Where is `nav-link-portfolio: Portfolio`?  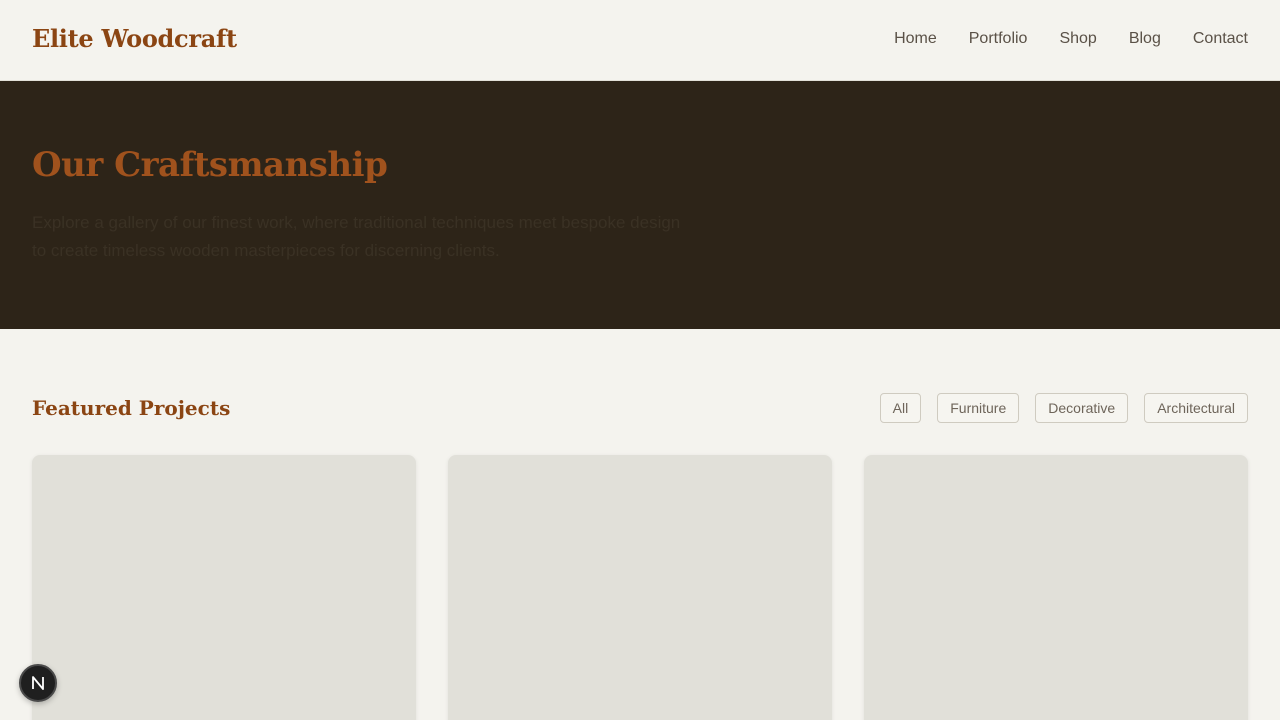
nav-link-portfolio: Portfolio is located at coordinates (998, 39).